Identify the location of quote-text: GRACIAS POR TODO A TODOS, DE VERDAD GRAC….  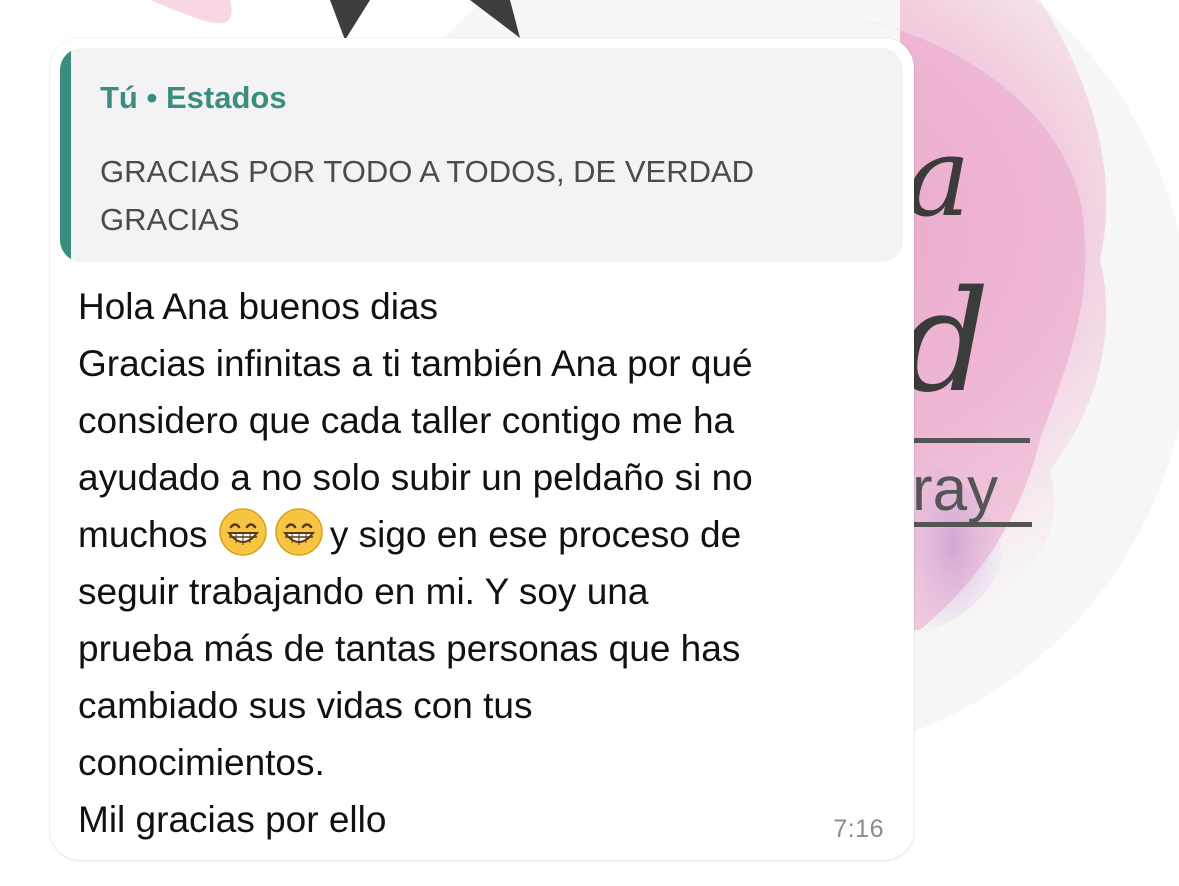
(495, 196).